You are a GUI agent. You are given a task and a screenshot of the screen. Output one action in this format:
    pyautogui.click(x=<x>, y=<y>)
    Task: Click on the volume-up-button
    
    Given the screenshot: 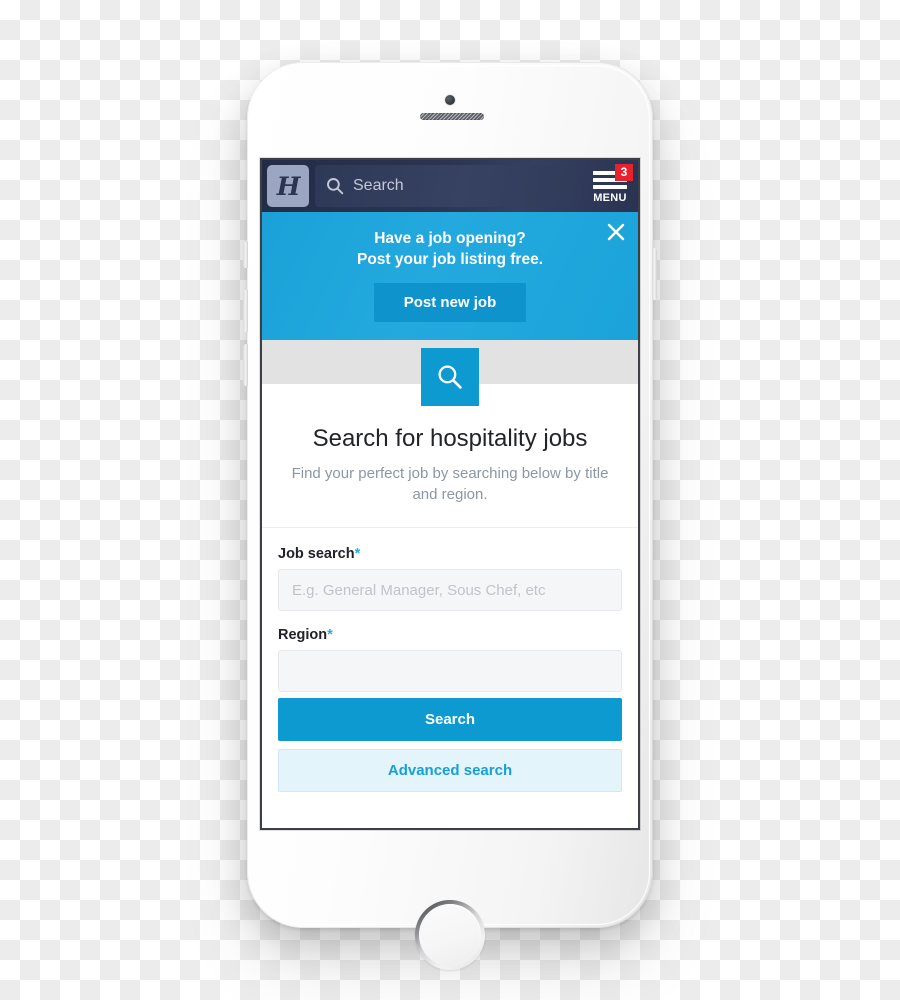 What is the action you would take?
    pyautogui.click(x=245, y=311)
    